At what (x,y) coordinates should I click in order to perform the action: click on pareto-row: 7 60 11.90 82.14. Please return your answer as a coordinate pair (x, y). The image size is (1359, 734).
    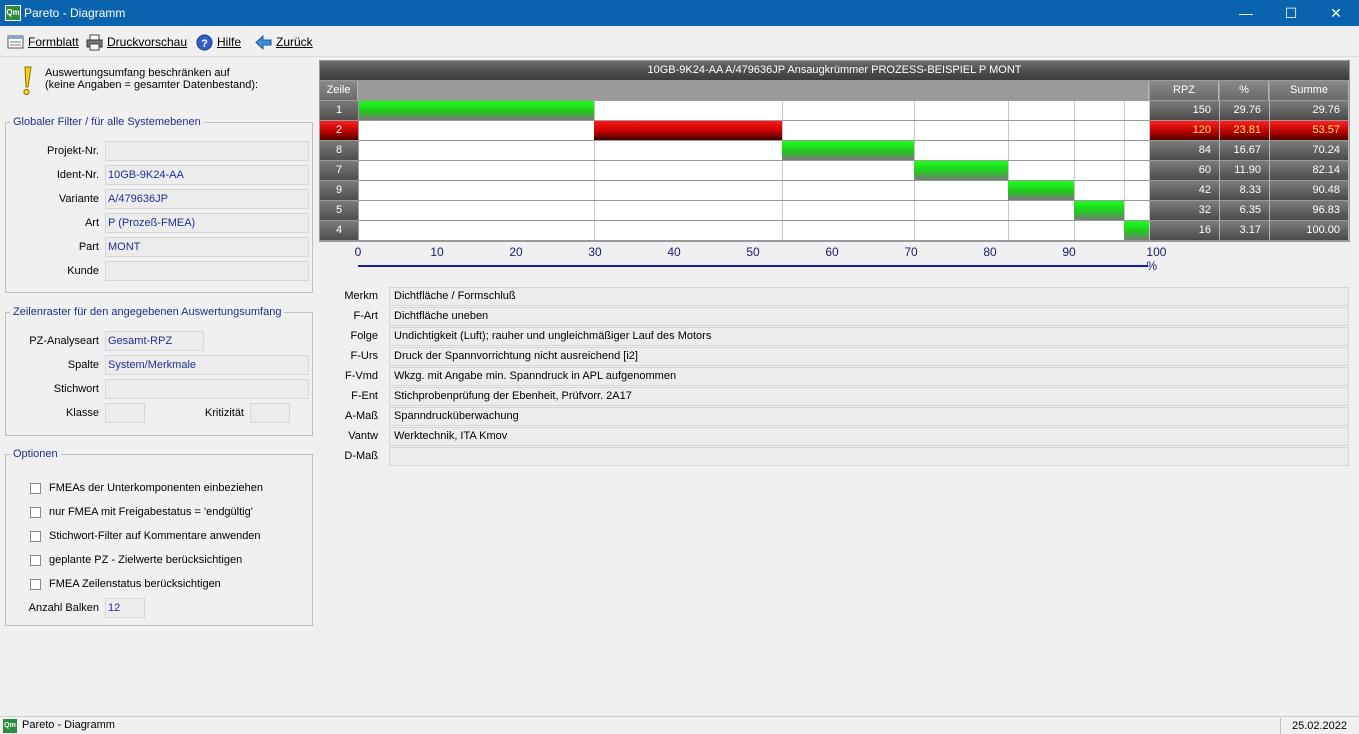
    Looking at the image, I should click on (834, 170).